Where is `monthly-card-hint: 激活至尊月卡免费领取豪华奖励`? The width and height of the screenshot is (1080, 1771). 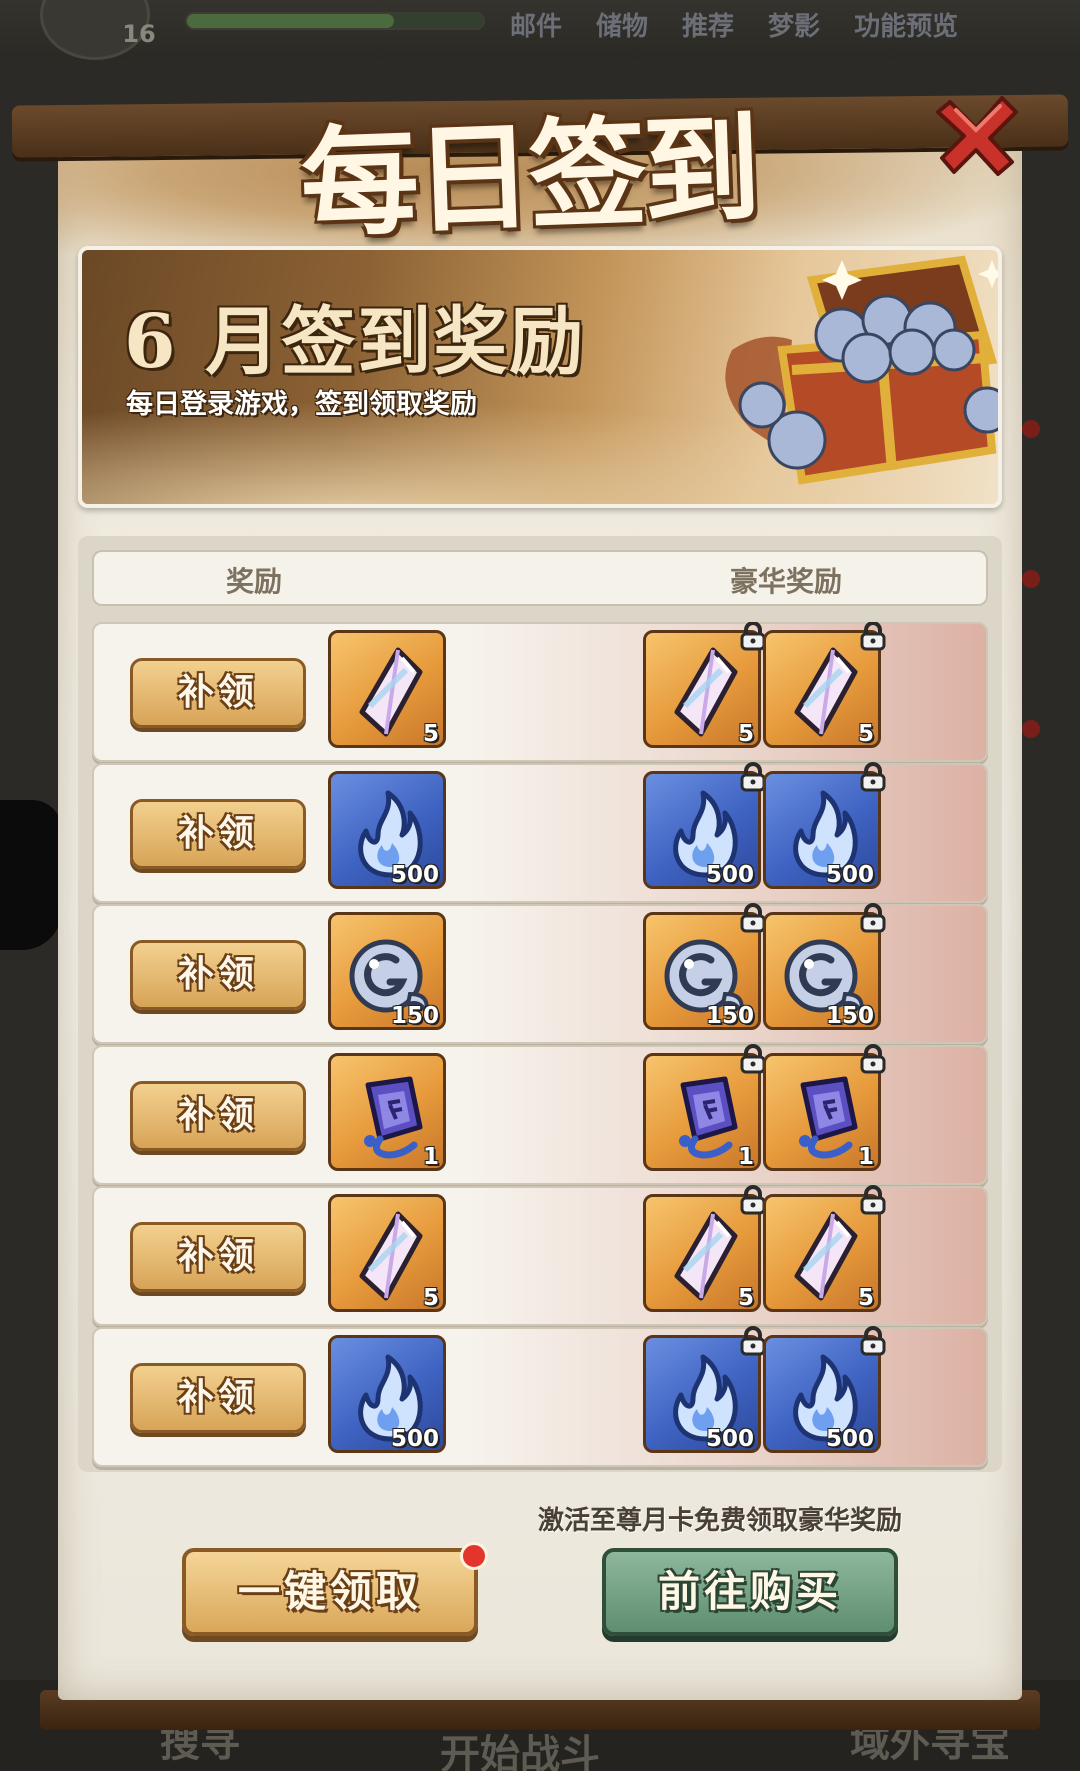
monthly-card-hint: 激活至尊月卡免费领取豪华奖励 is located at coordinates (720, 1521).